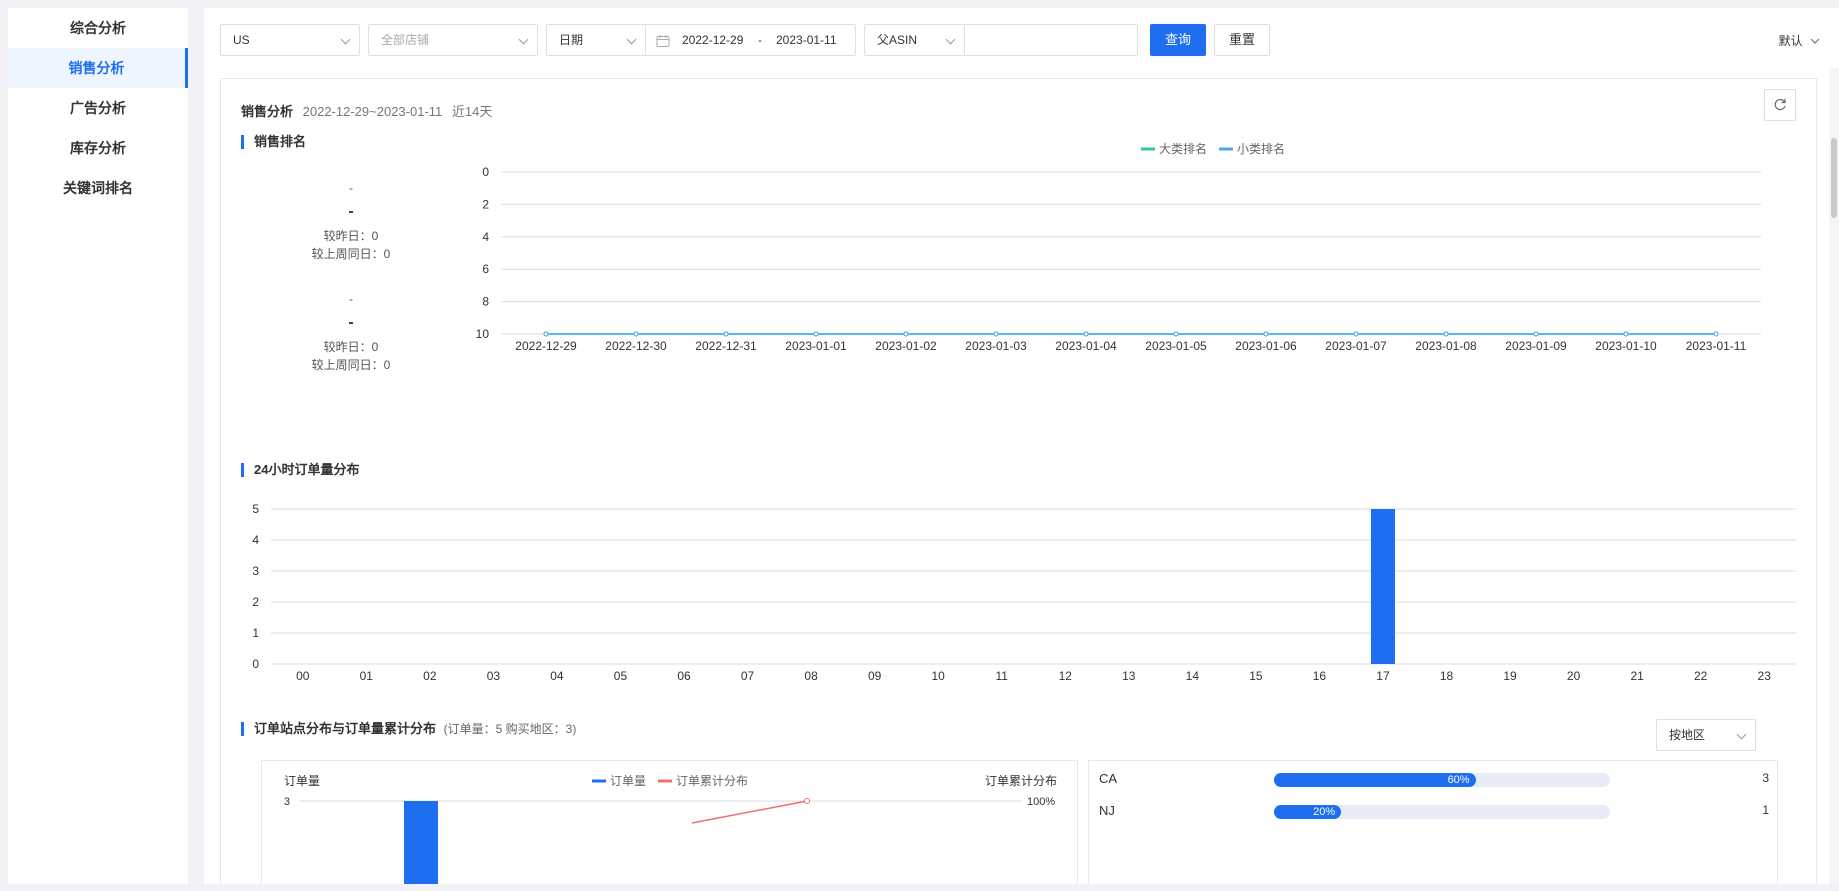 The width and height of the screenshot is (1839, 891). I want to click on marketplace-value: US, so click(241, 40).